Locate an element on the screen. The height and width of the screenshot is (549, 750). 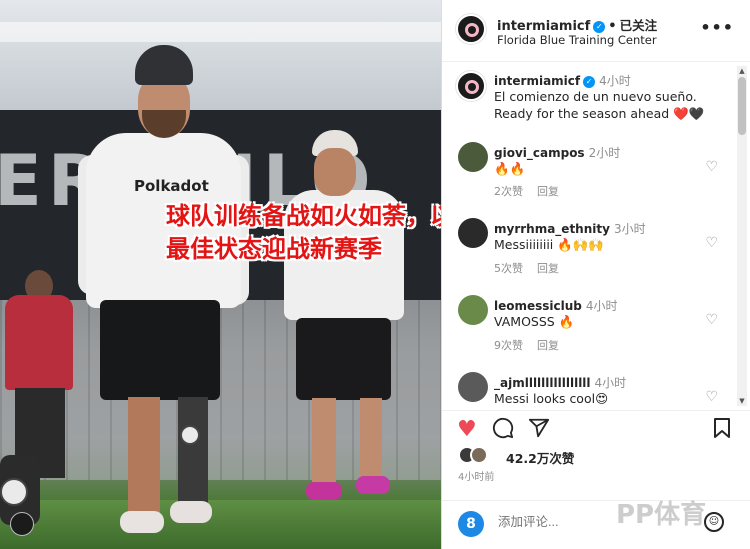
likes-count: 42.2万次赞 is located at coordinates (540, 457).